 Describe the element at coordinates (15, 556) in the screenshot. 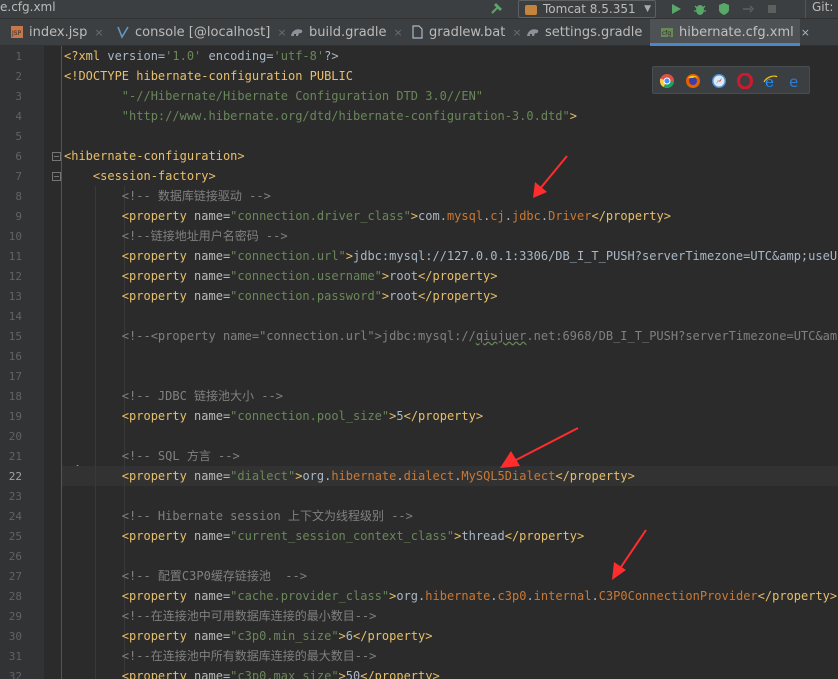

I see `line-number: 26` at that location.